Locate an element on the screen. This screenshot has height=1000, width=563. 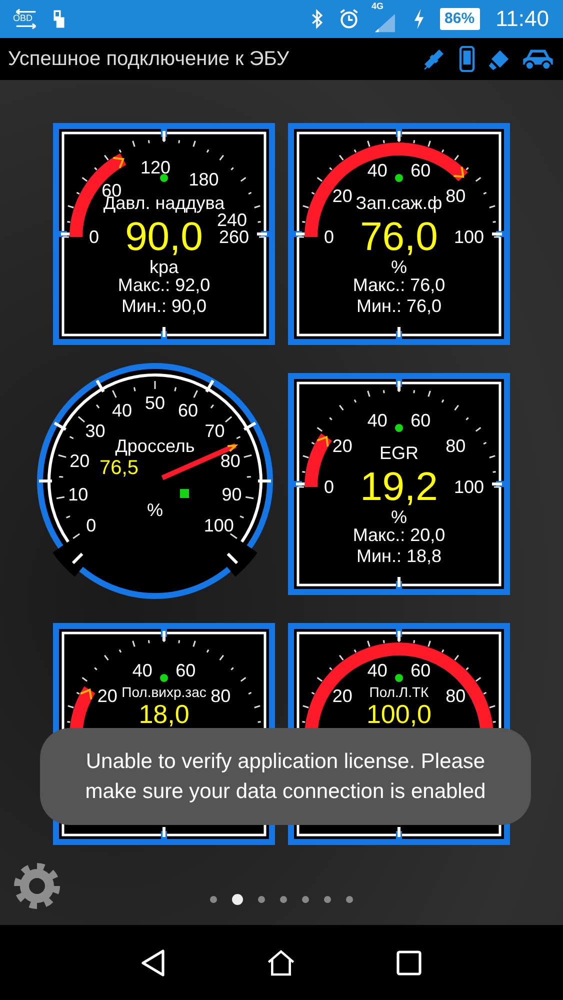
gauge-label: EGR is located at coordinates (399, 453).